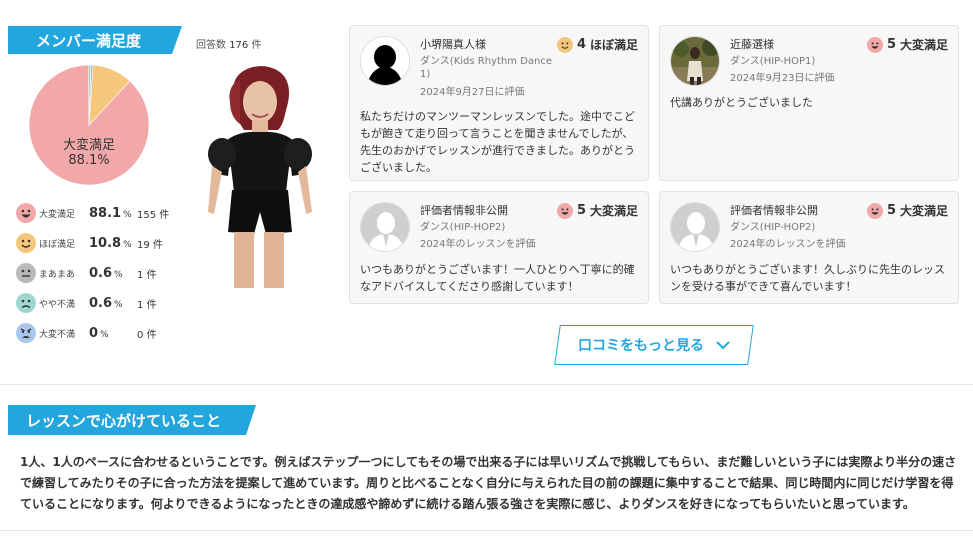 The height and width of the screenshot is (548, 973). I want to click on review-date: 2024年9月27日に評価, so click(472, 92).